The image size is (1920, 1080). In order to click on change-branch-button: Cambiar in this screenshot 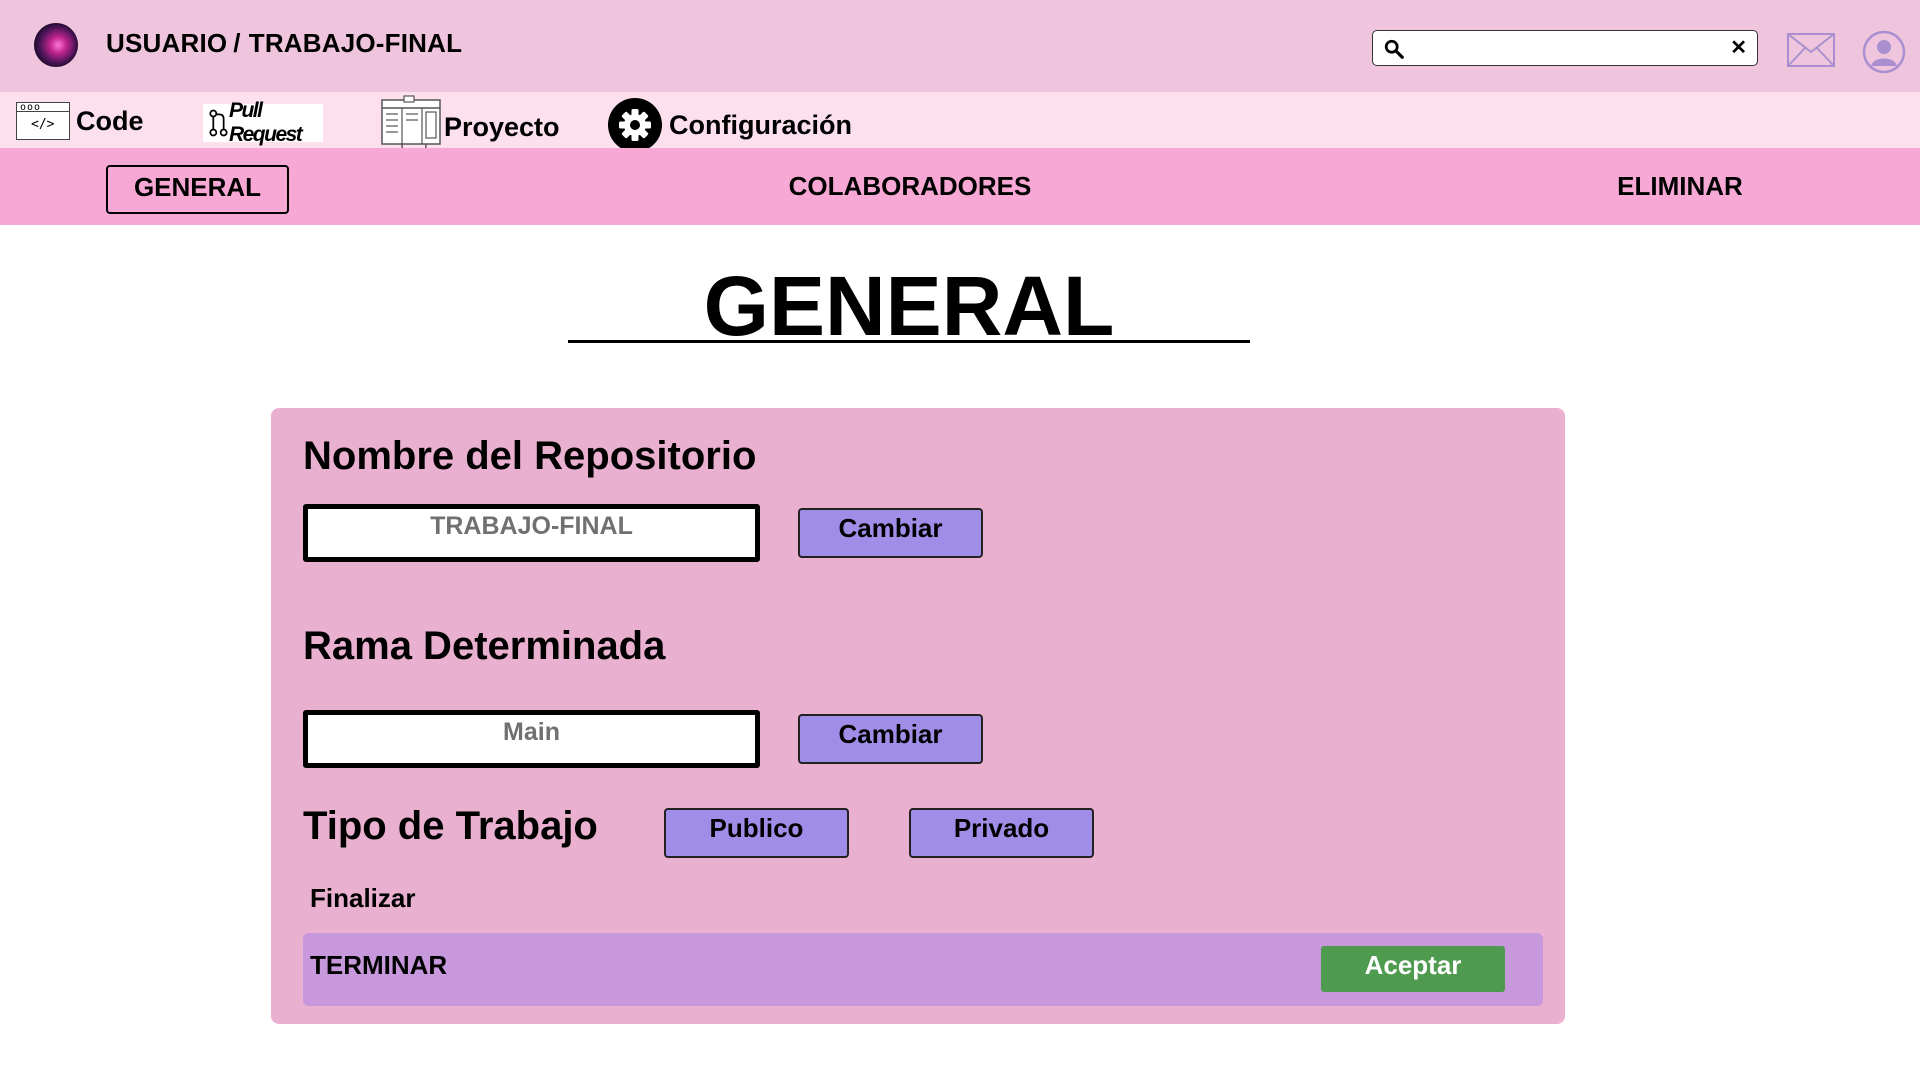, I will do `click(890, 739)`.